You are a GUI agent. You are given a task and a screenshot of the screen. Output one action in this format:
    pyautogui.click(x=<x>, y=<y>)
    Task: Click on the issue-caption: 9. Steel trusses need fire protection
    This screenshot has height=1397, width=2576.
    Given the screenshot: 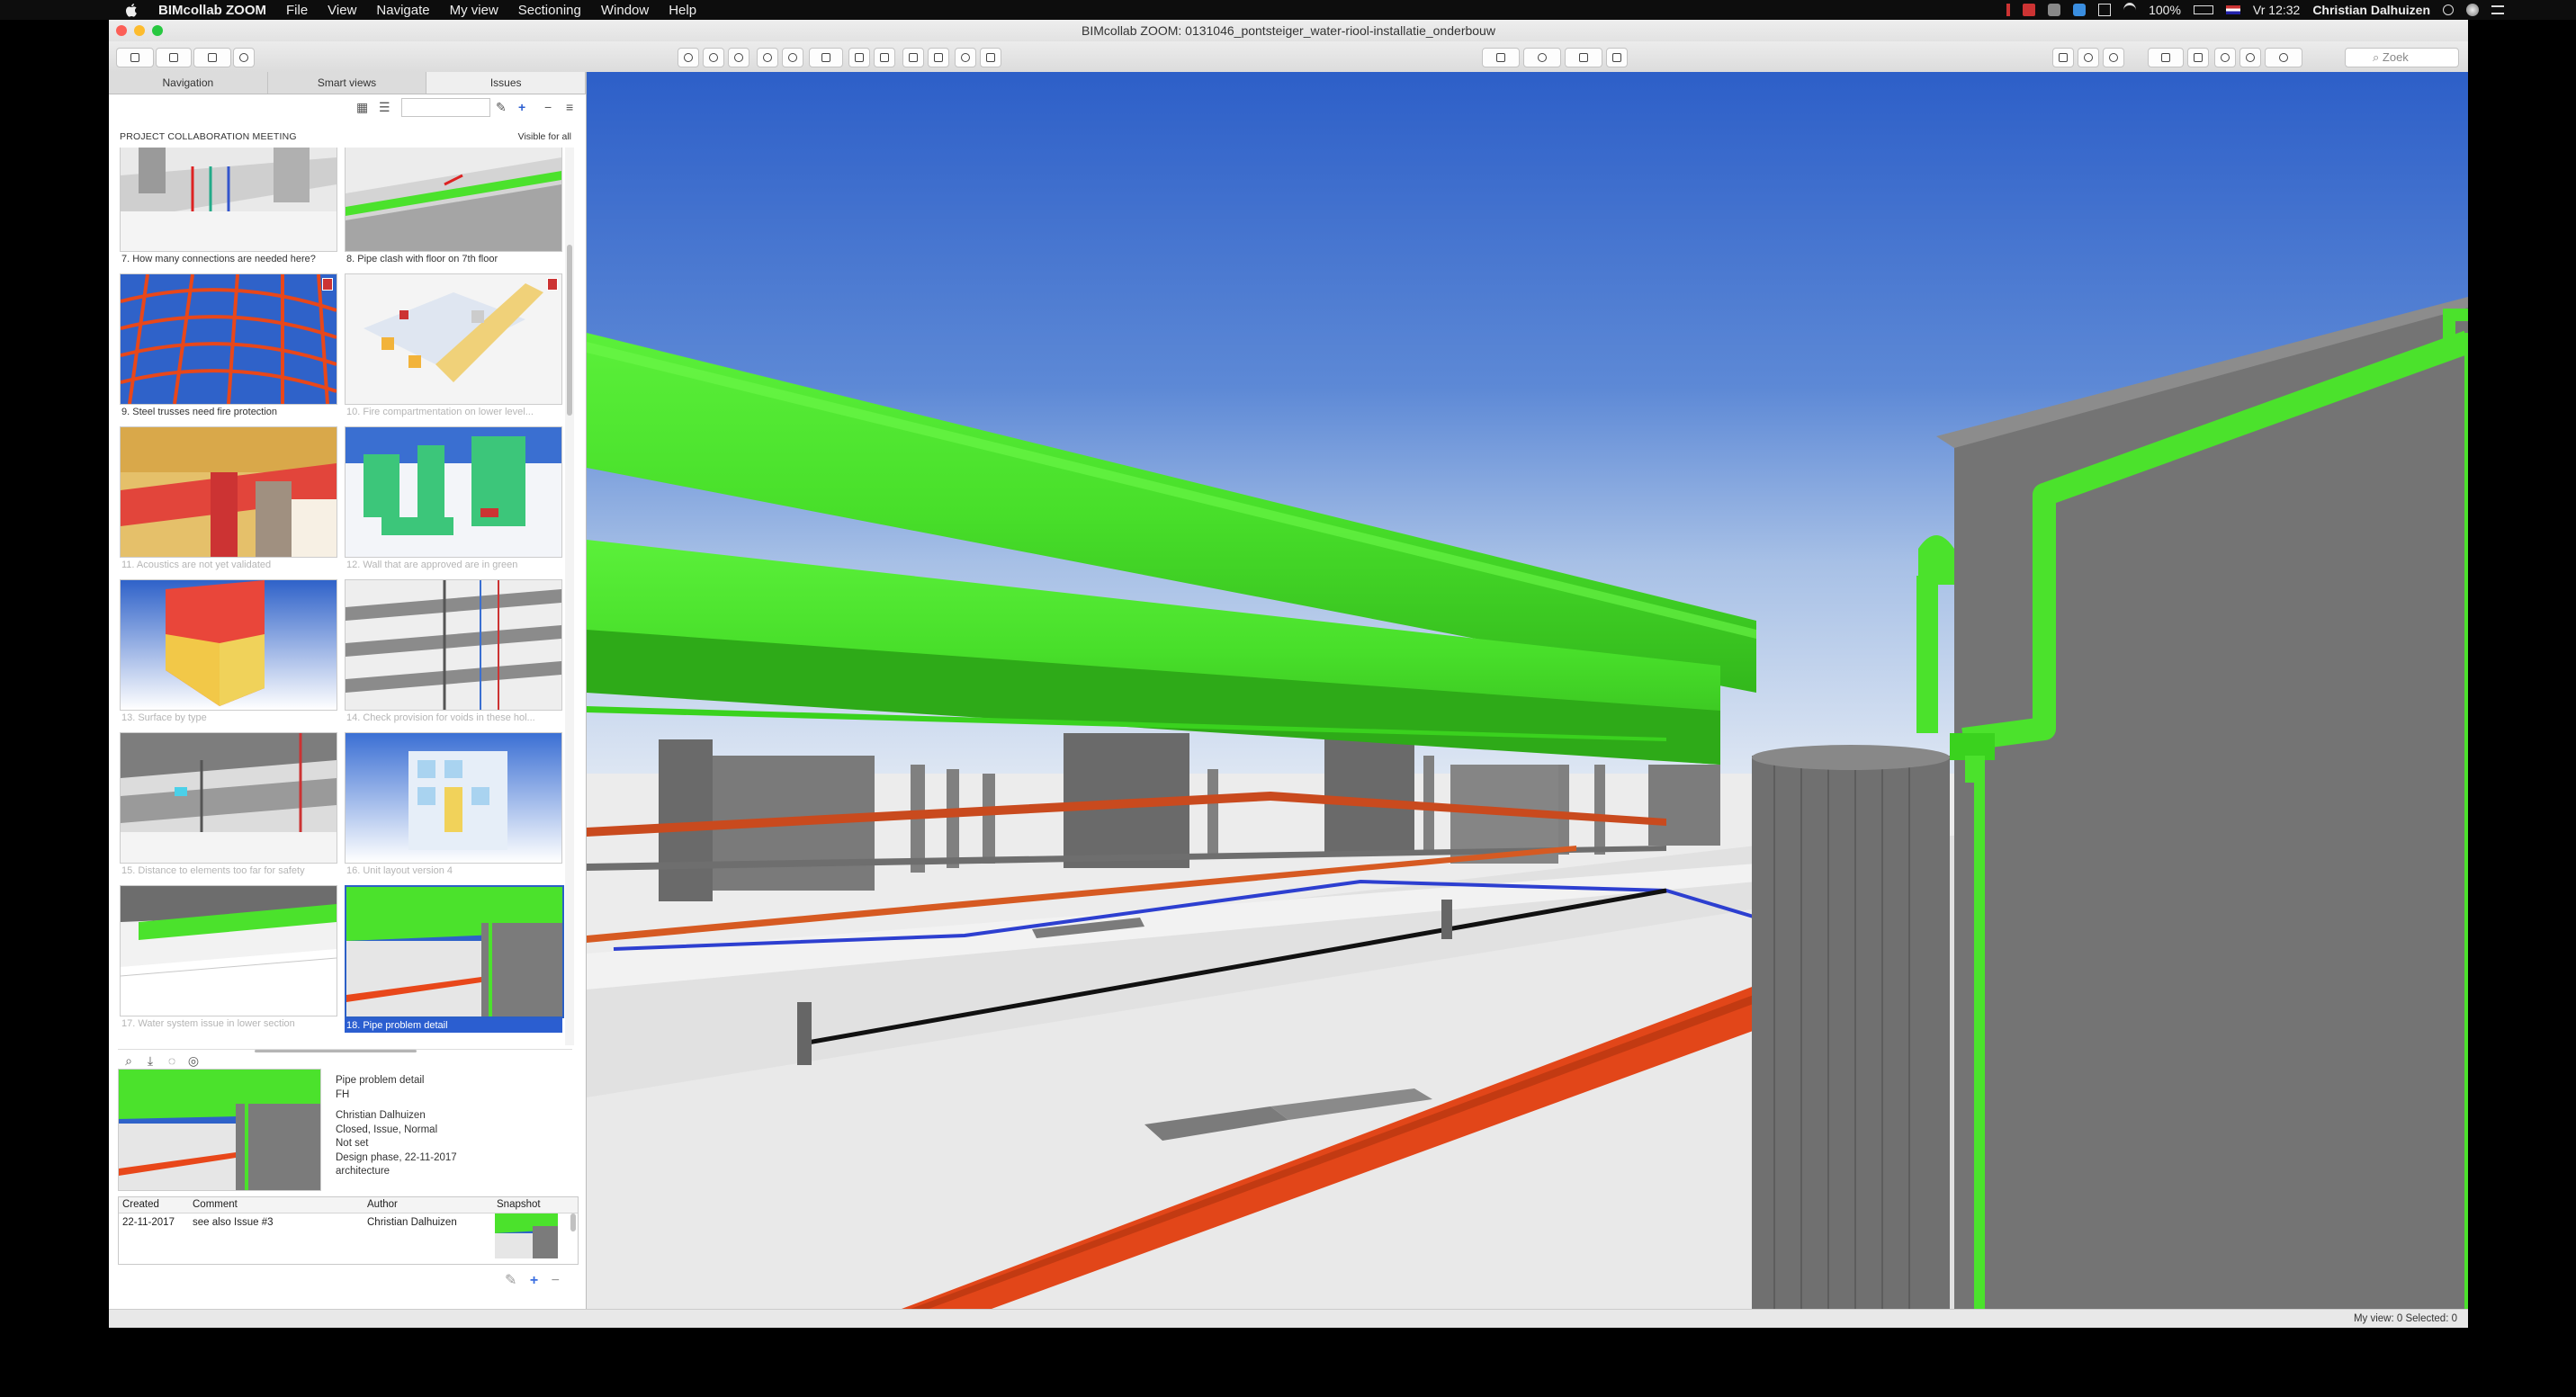 What is the action you would take?
    pyautogui.click(x=200, y=412)
    